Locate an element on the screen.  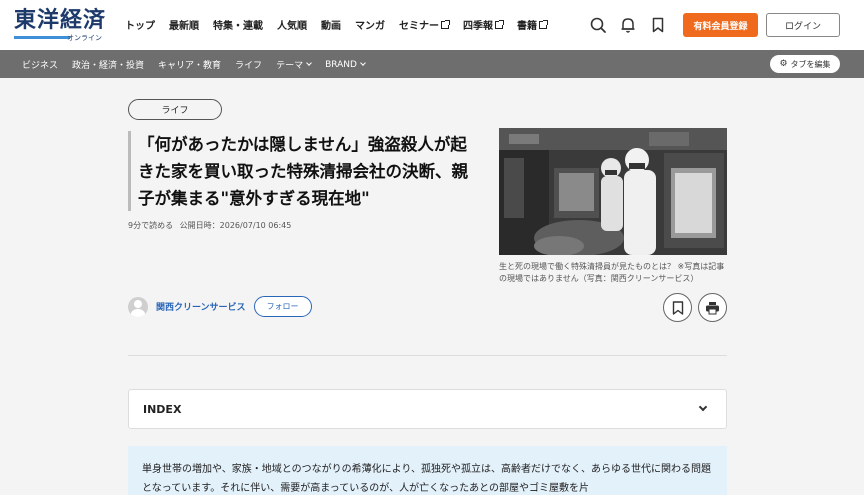
subnav-label: キャリア・教育 is located at coordinates (190, 66).